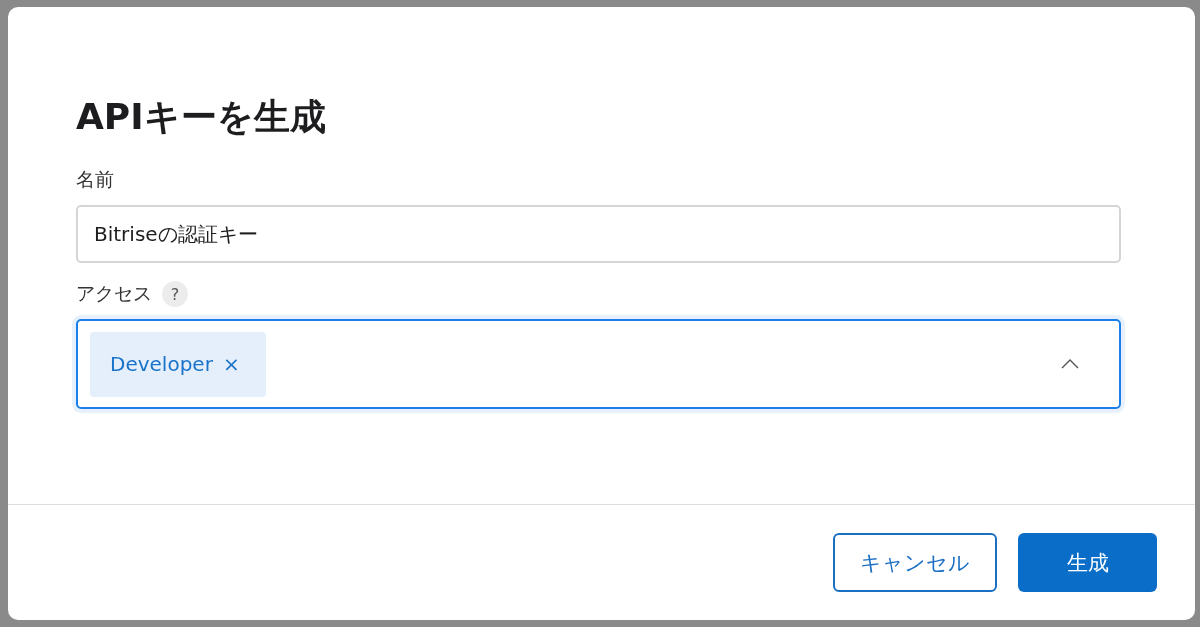 The image size is (1200, 627). What do you see at coordinates (175, 294) in the screenshot?
I see `help-icon: ?` at bounding box center [175, 294].